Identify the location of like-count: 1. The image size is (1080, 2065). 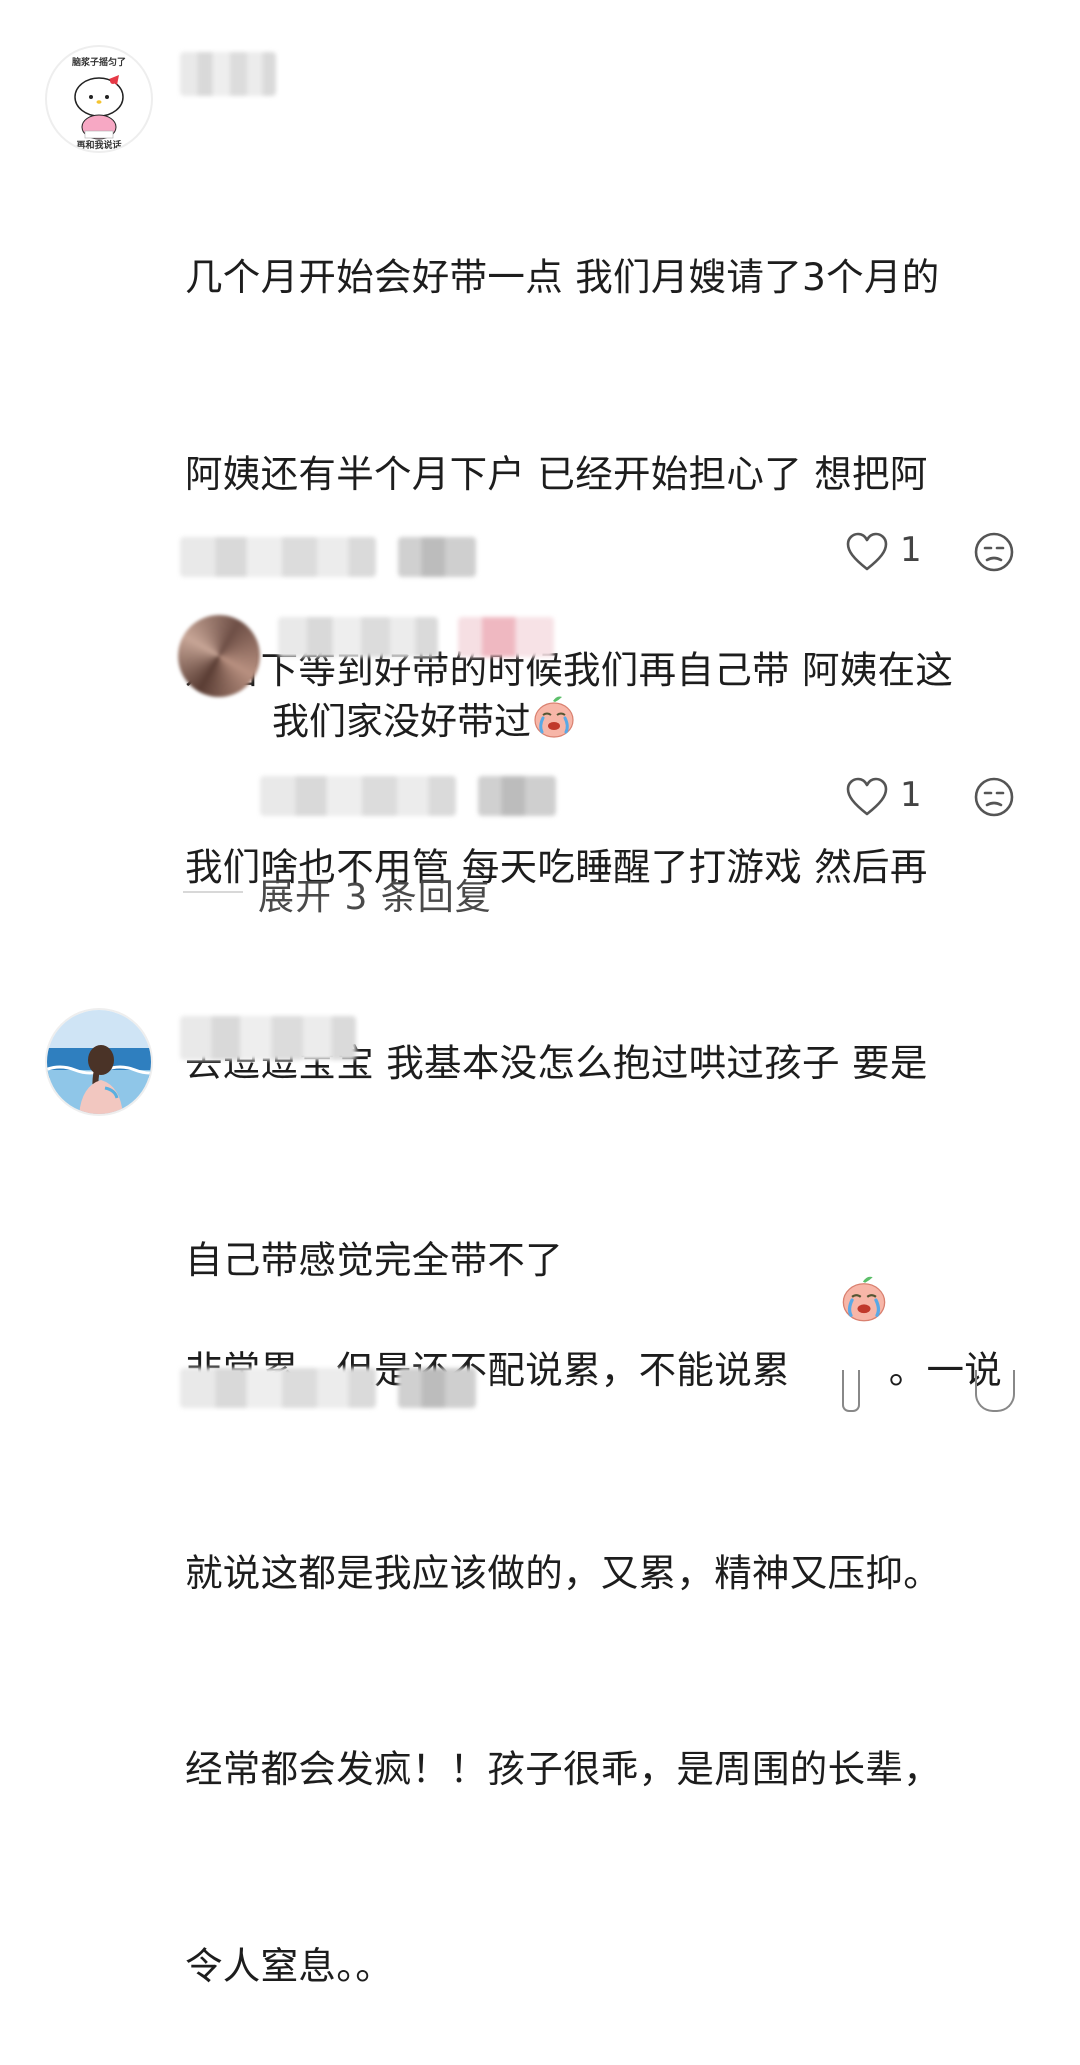
(911, 550).